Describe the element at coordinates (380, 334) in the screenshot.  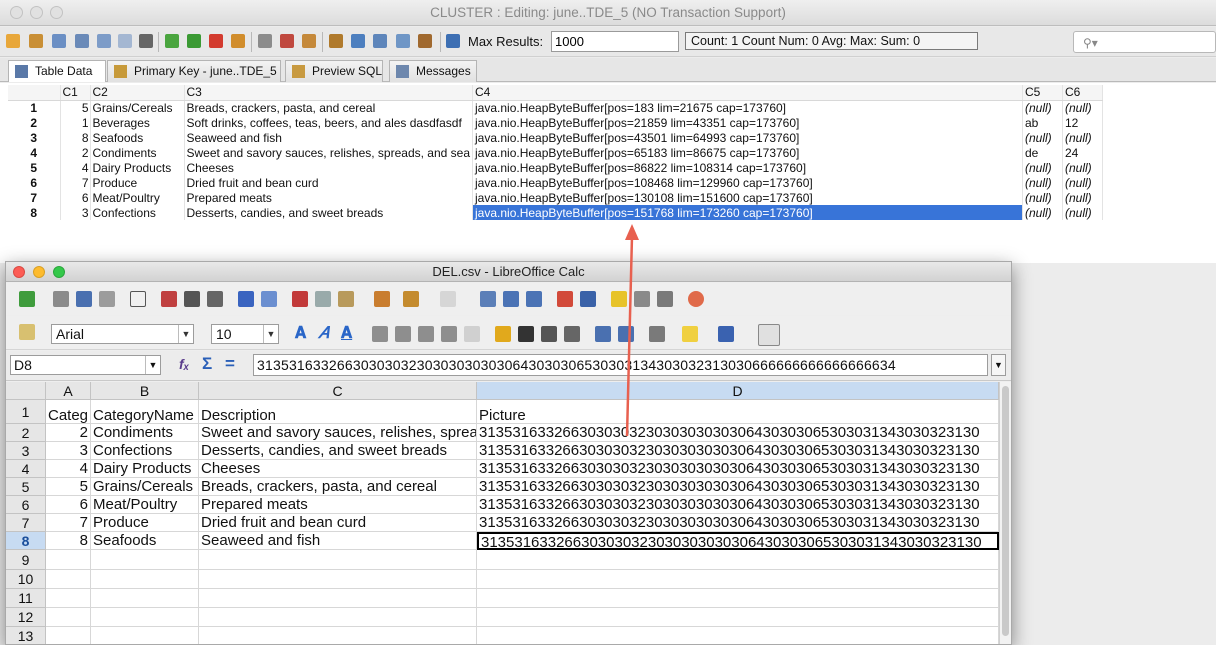
I see `align-left-icon` at that location.